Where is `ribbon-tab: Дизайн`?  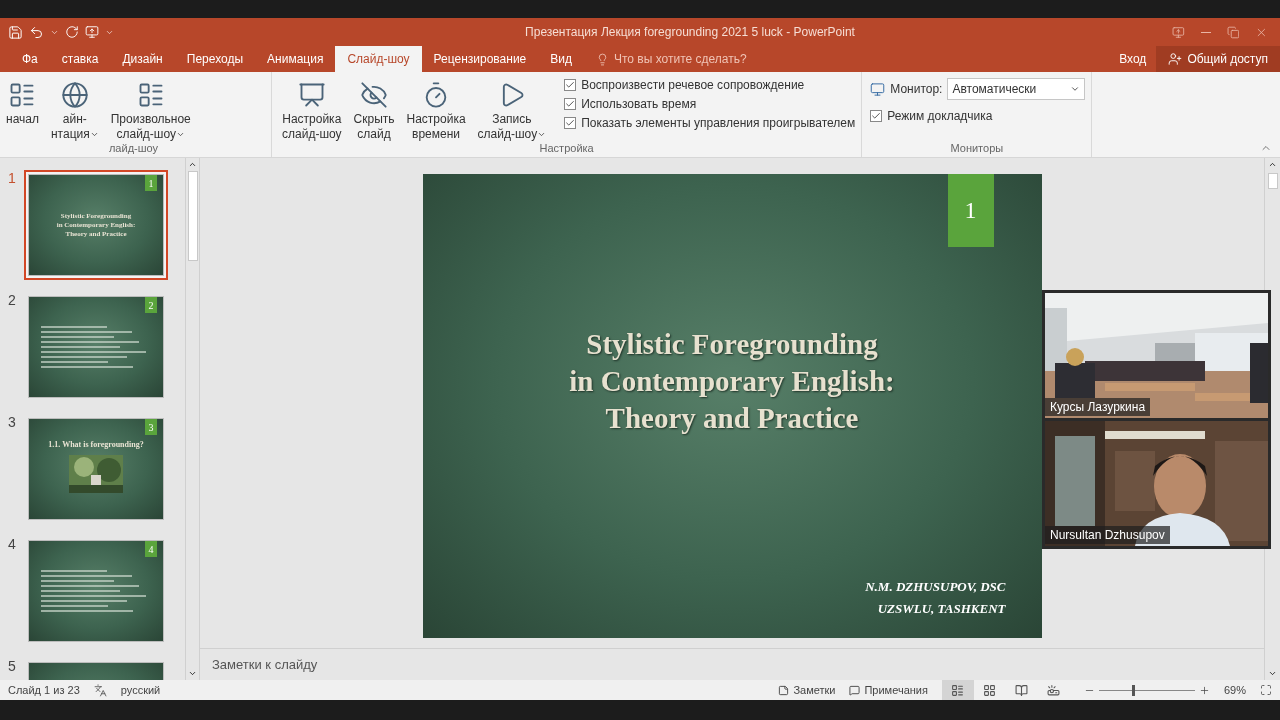 ribbon-tab: Дизайн is located at coordinates (142, 59).